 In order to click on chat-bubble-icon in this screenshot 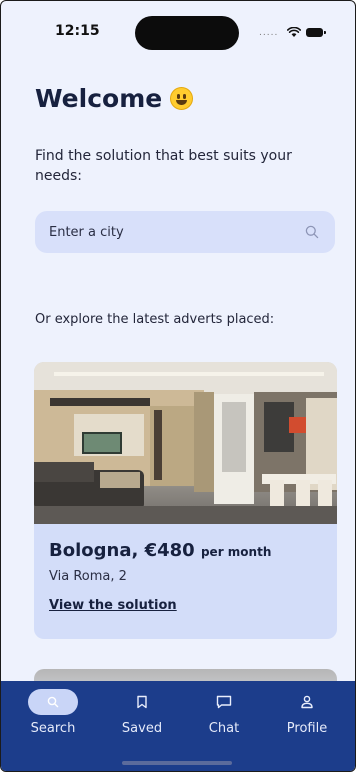, I will do `click(224, 702)`.